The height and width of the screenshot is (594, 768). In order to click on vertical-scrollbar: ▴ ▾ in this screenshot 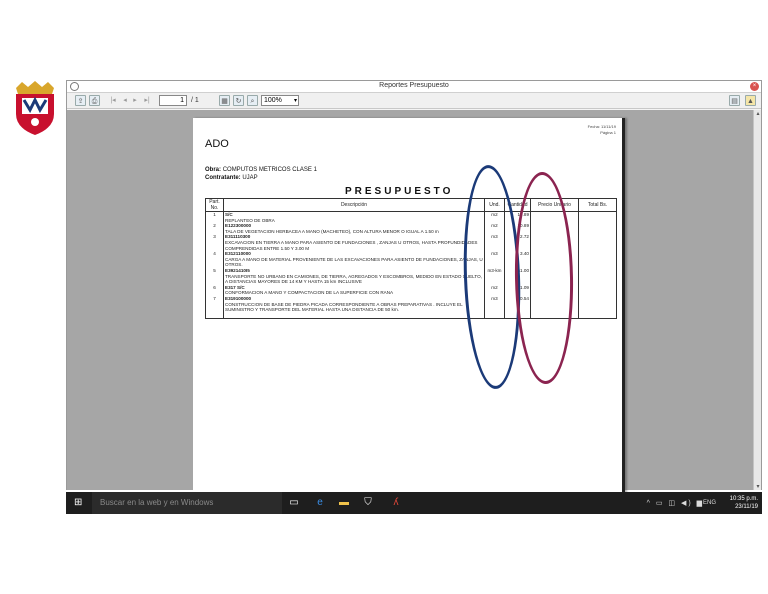, I will do `click(757, 300)`.